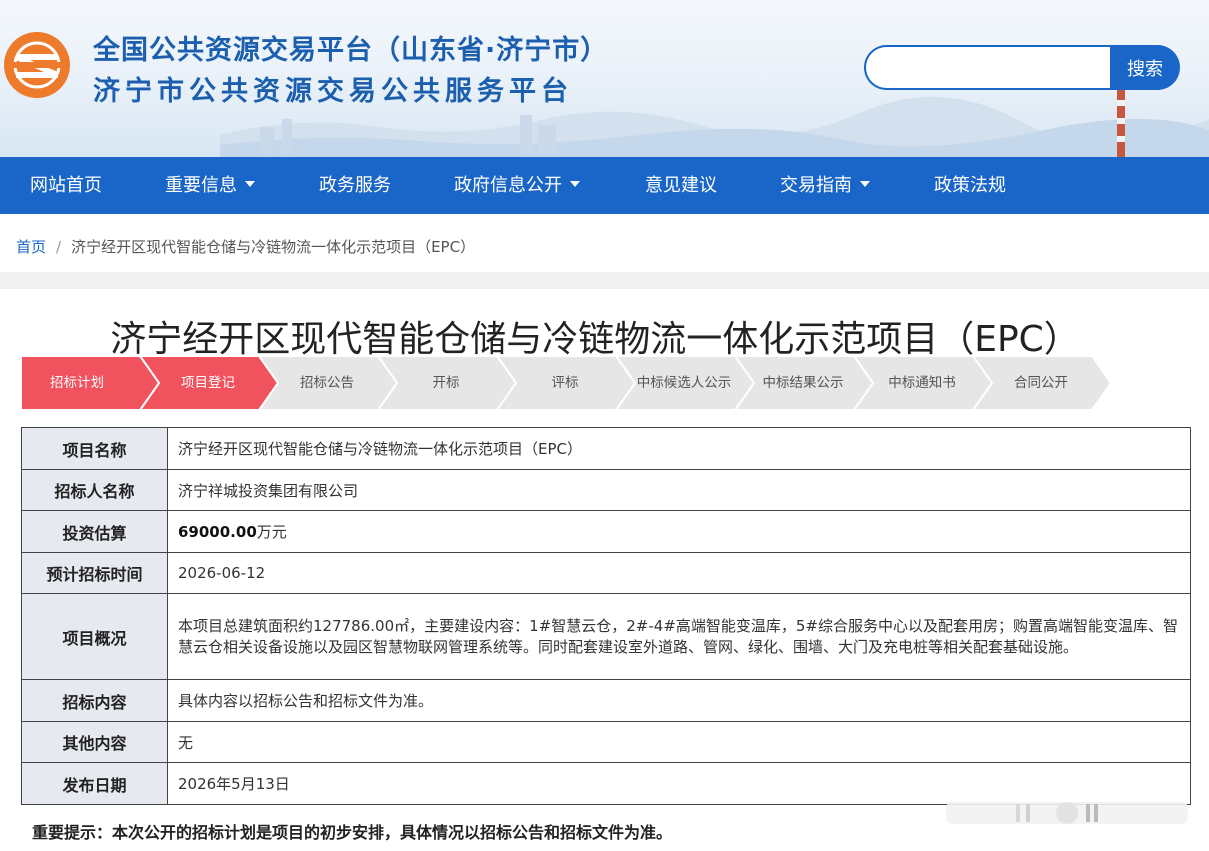  I want to click on publish-date-label: 发布日期, so click(94, 783).